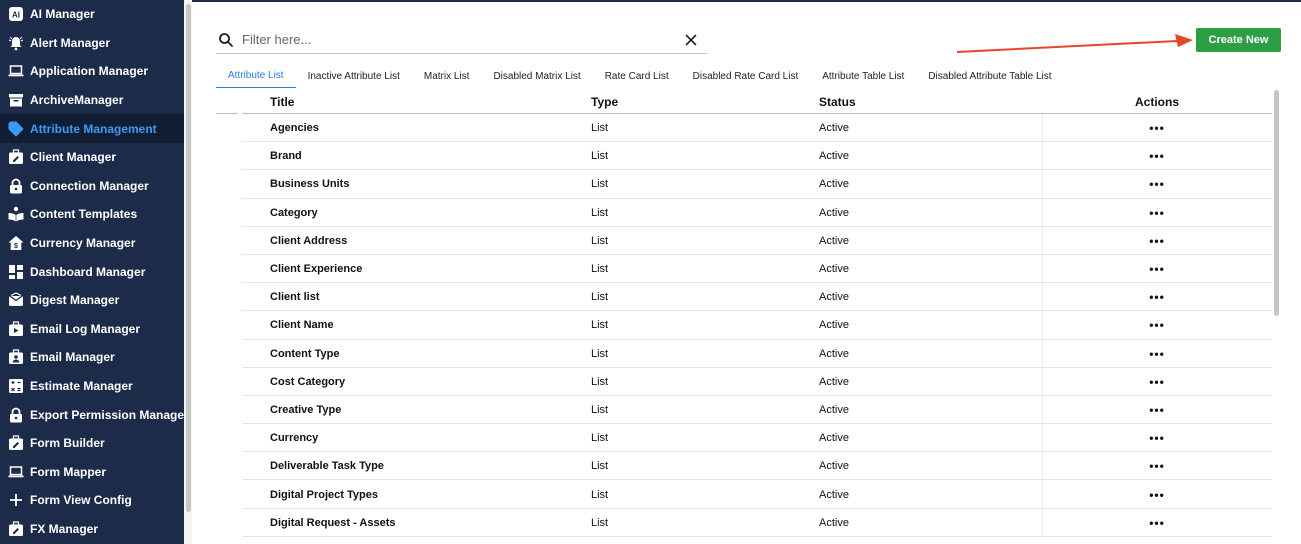 This screenshot has height=544, width=1301. I want to click on table-row: Currency List Active •••, so click(744, 438).